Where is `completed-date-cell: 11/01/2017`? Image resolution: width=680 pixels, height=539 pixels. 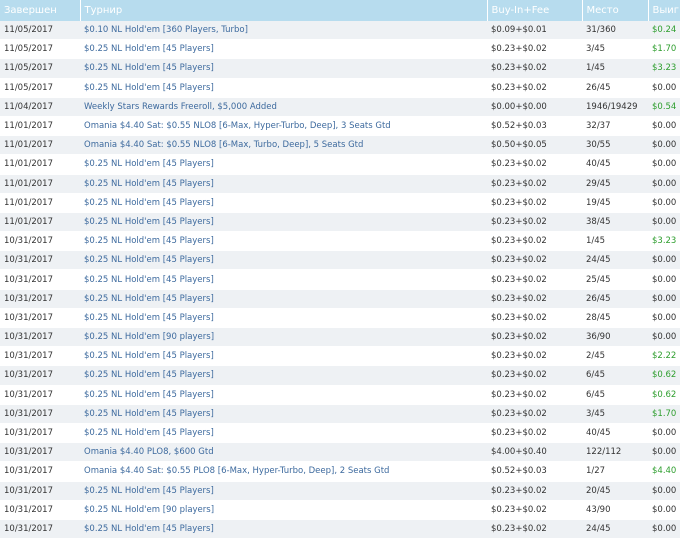
completed-date-cell: 11/01/2017 is located at coordinates (40, 126).